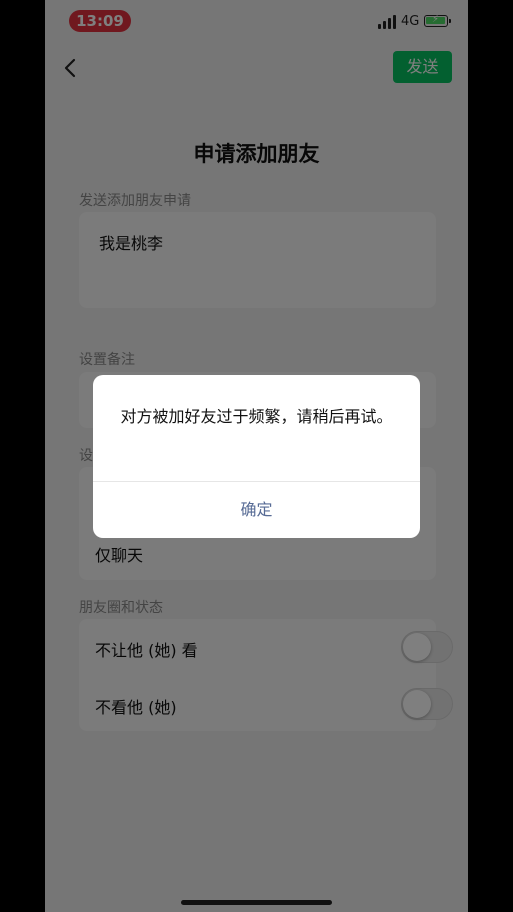 The image size is (513, 912). I want to click on confirm-button: 确定, so click(256, 510).